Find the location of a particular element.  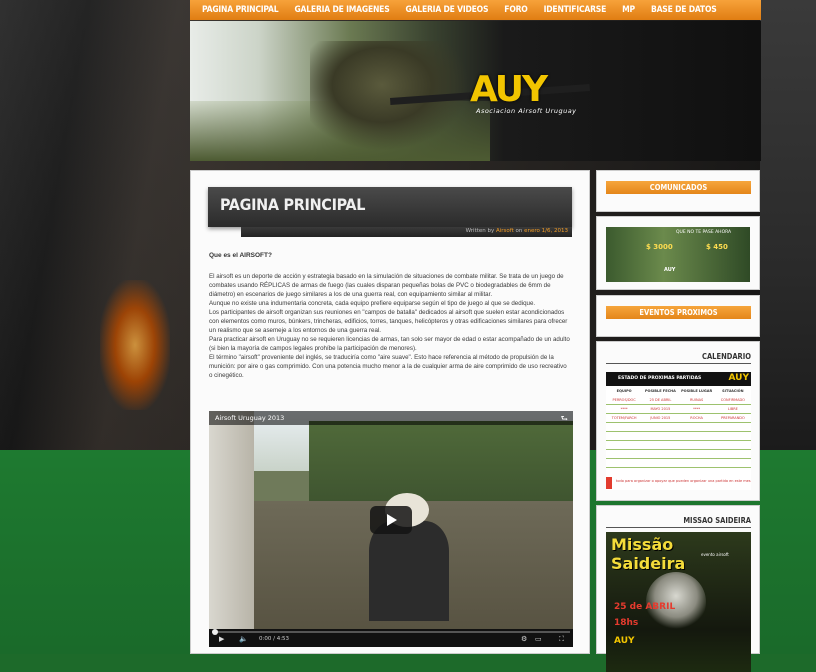

calendar-col-lugar: POSIBLE LUGAR is located at coordinates (697, 391).